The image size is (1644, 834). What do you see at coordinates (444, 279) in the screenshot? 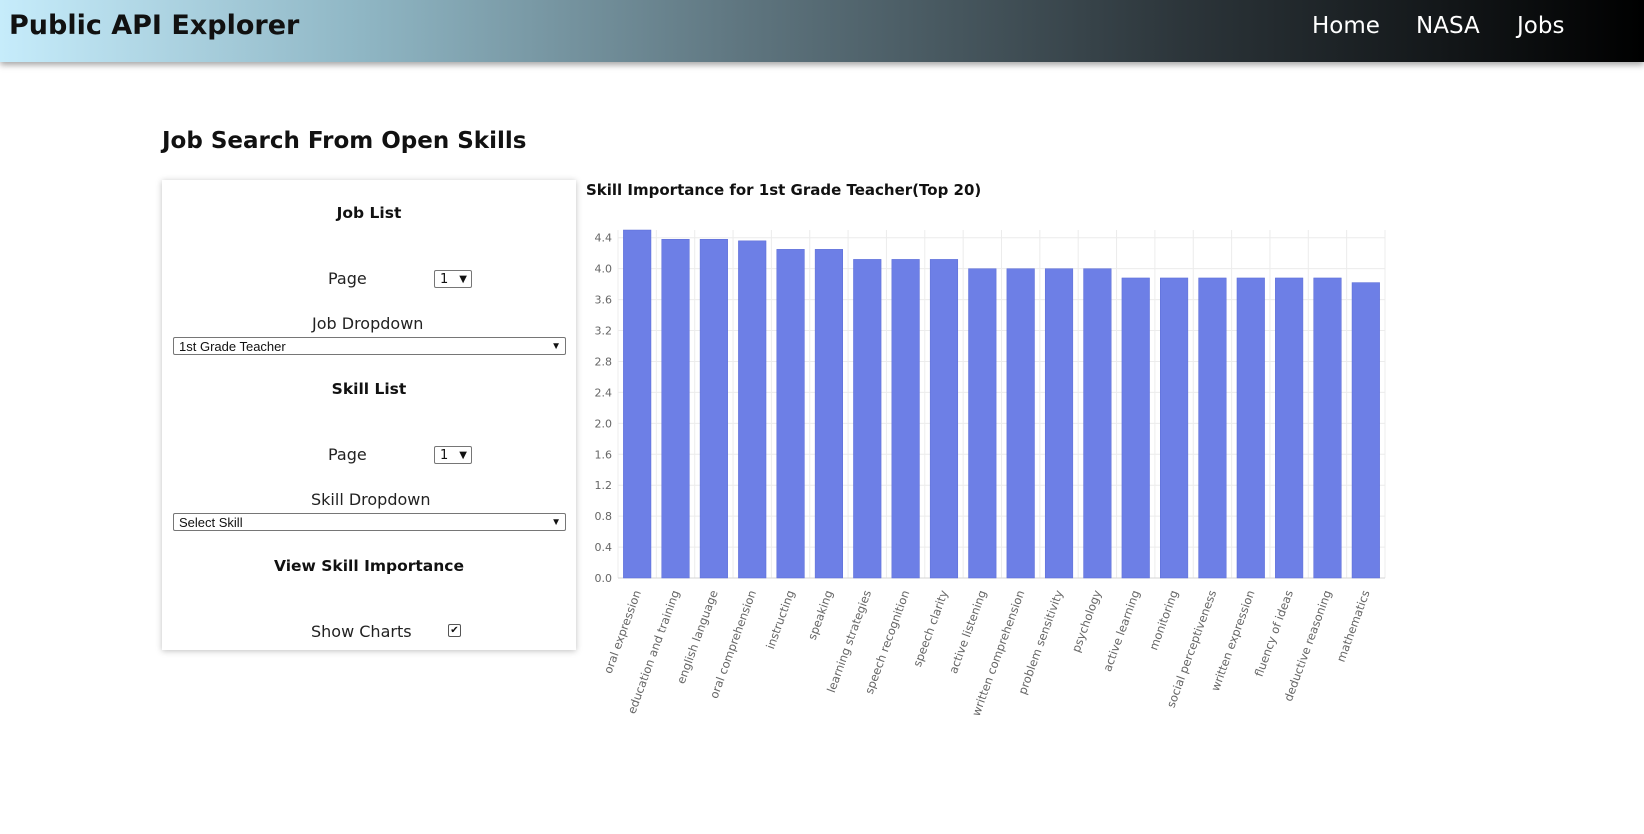
I see `job-page-value: 1` at bounding box center [444, 279].